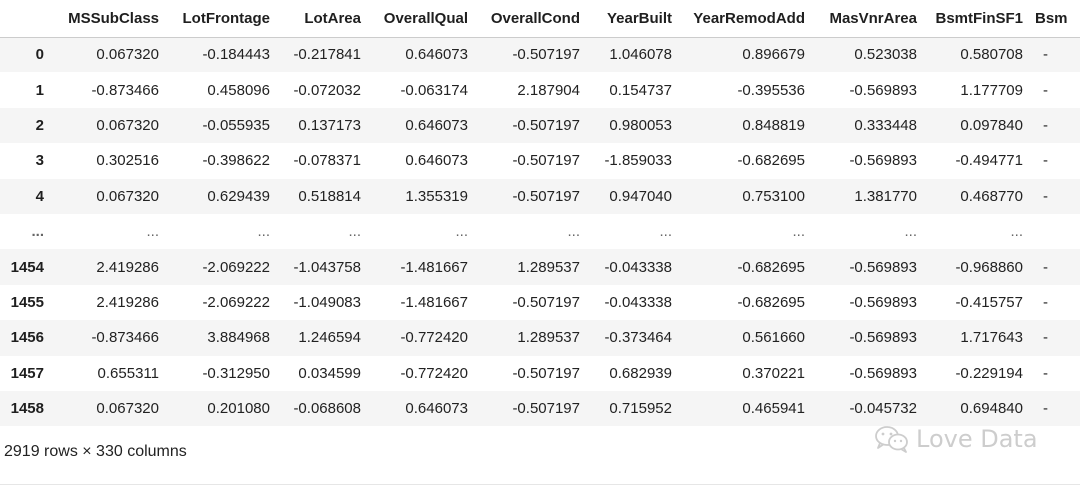 Image resolution: width=1080 pixels, height=486 pixels. What do you see at coordinates (867, 19) in the screenshot?
I see `column-header: MasVnrArea` at bounding box center [867, 19].